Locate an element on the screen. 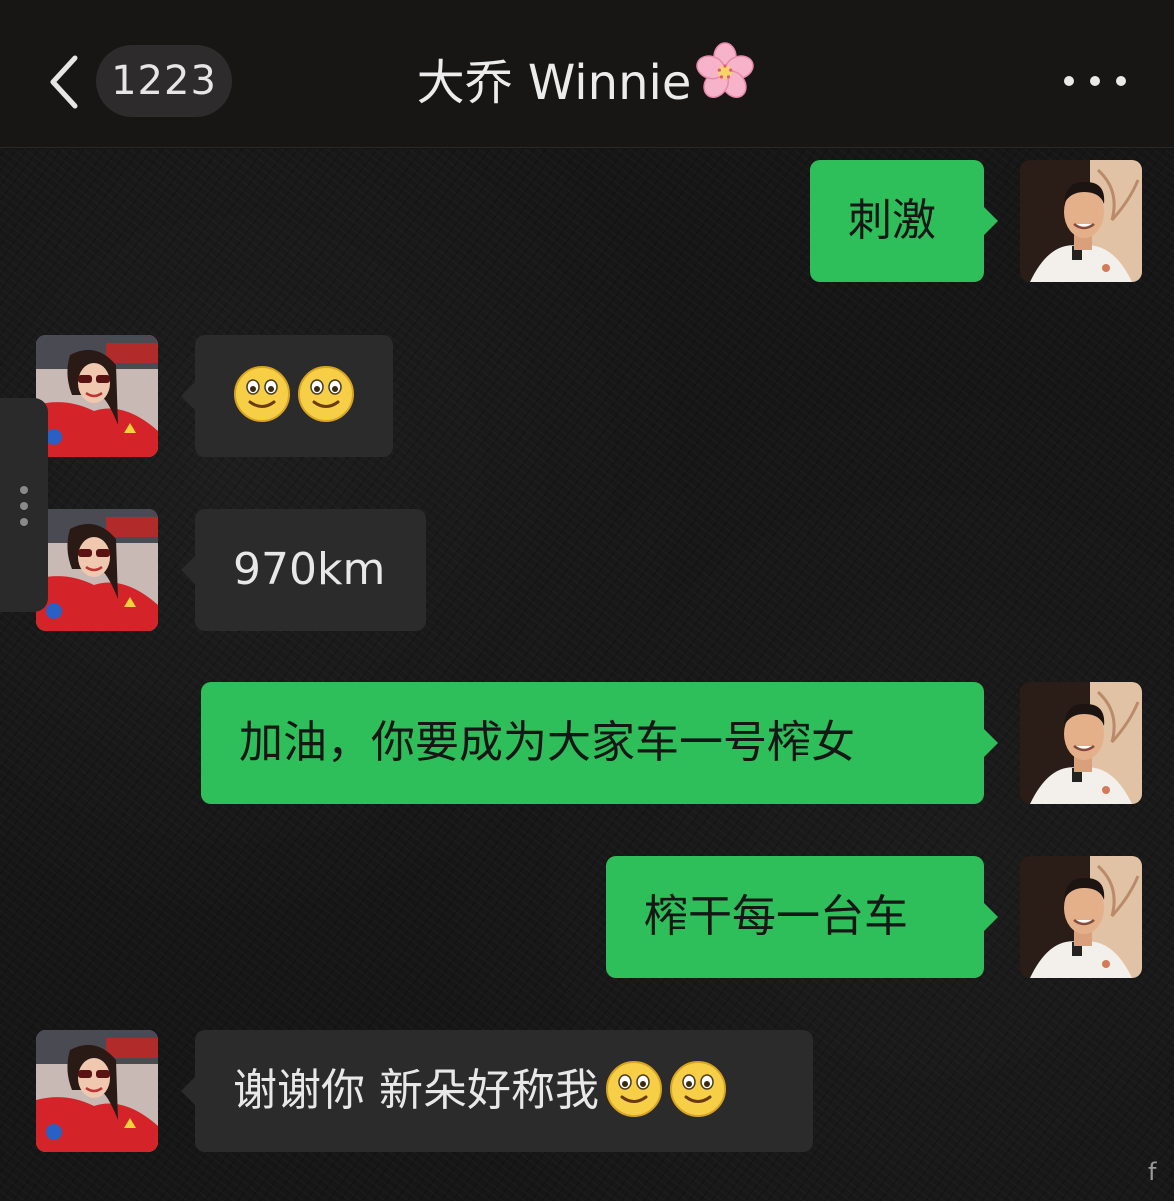 The height and width of the screenshot is (1201, 1174). incoming-message-bubble: 谢谢你 新朵好称我 is located at coordinates (497, 1091).